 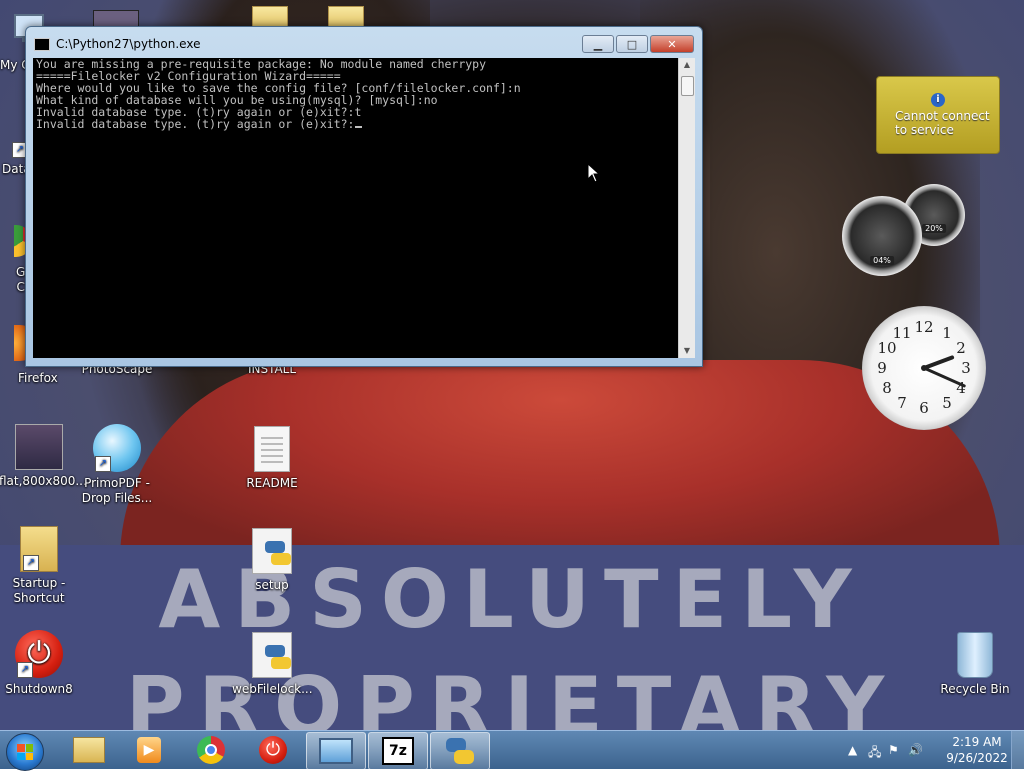 I want to click on weather-gadget: i Cannot connect to service, so click(x=938, y=115).